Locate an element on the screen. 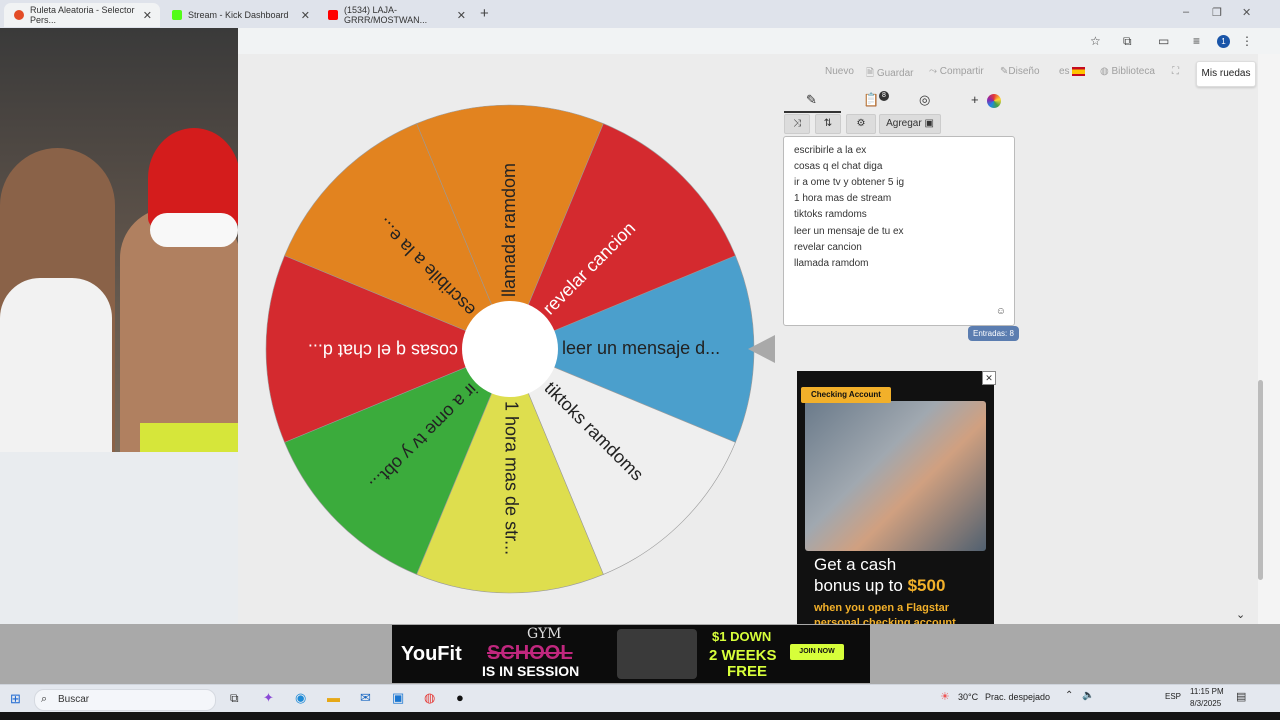 Image resolution: width=1280 pixels, height=720 pixels. language-label: es is located at coordinates (1064, 71).